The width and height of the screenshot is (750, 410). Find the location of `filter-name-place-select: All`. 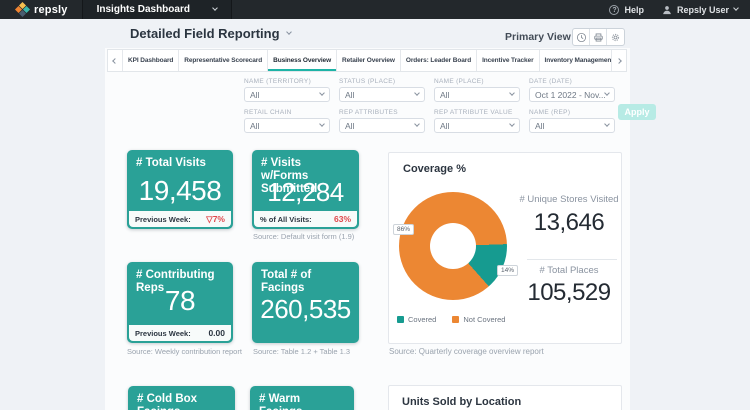

filter-name-place-select: All is located at coordinates (477, 94).